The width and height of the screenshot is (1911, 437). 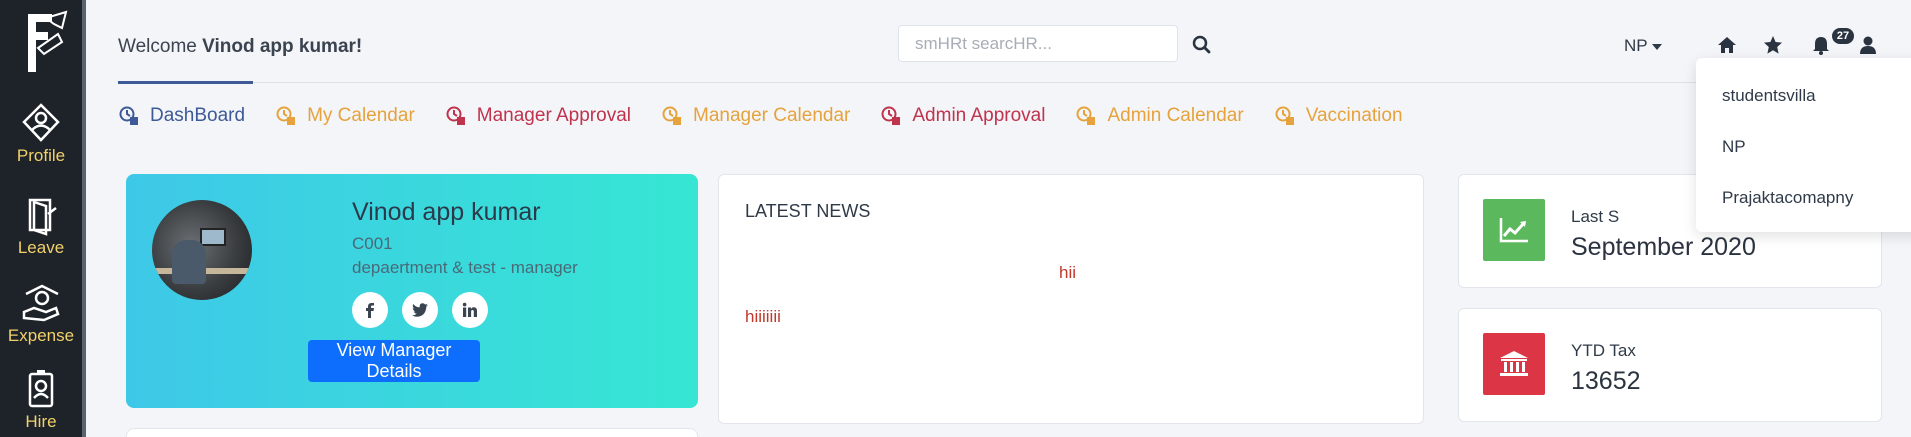 I want to click on caret-down-icon, so click(x=1657, y=47).